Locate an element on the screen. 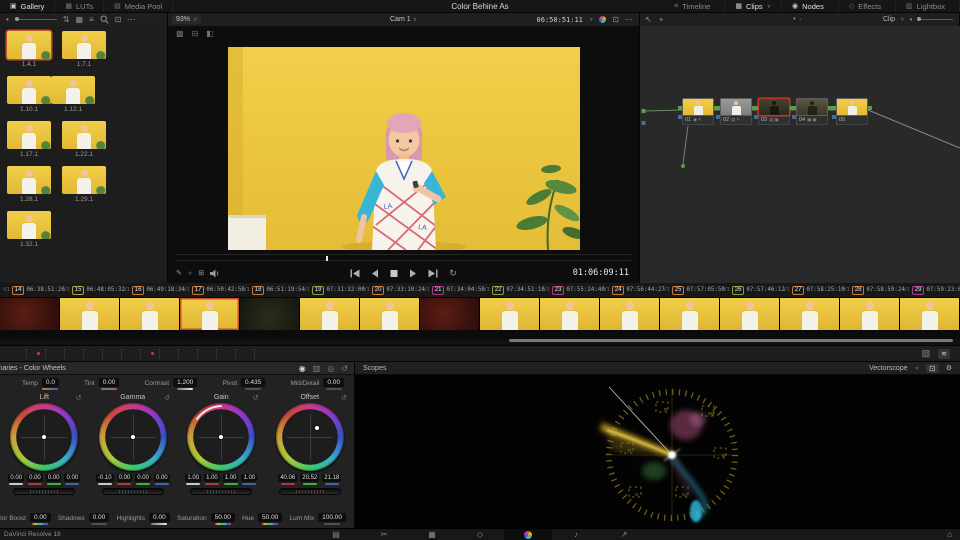 The height and width of the screenshot is (540, 960). gallery-still: 1.32.1 is located at coordinates (29, 229).